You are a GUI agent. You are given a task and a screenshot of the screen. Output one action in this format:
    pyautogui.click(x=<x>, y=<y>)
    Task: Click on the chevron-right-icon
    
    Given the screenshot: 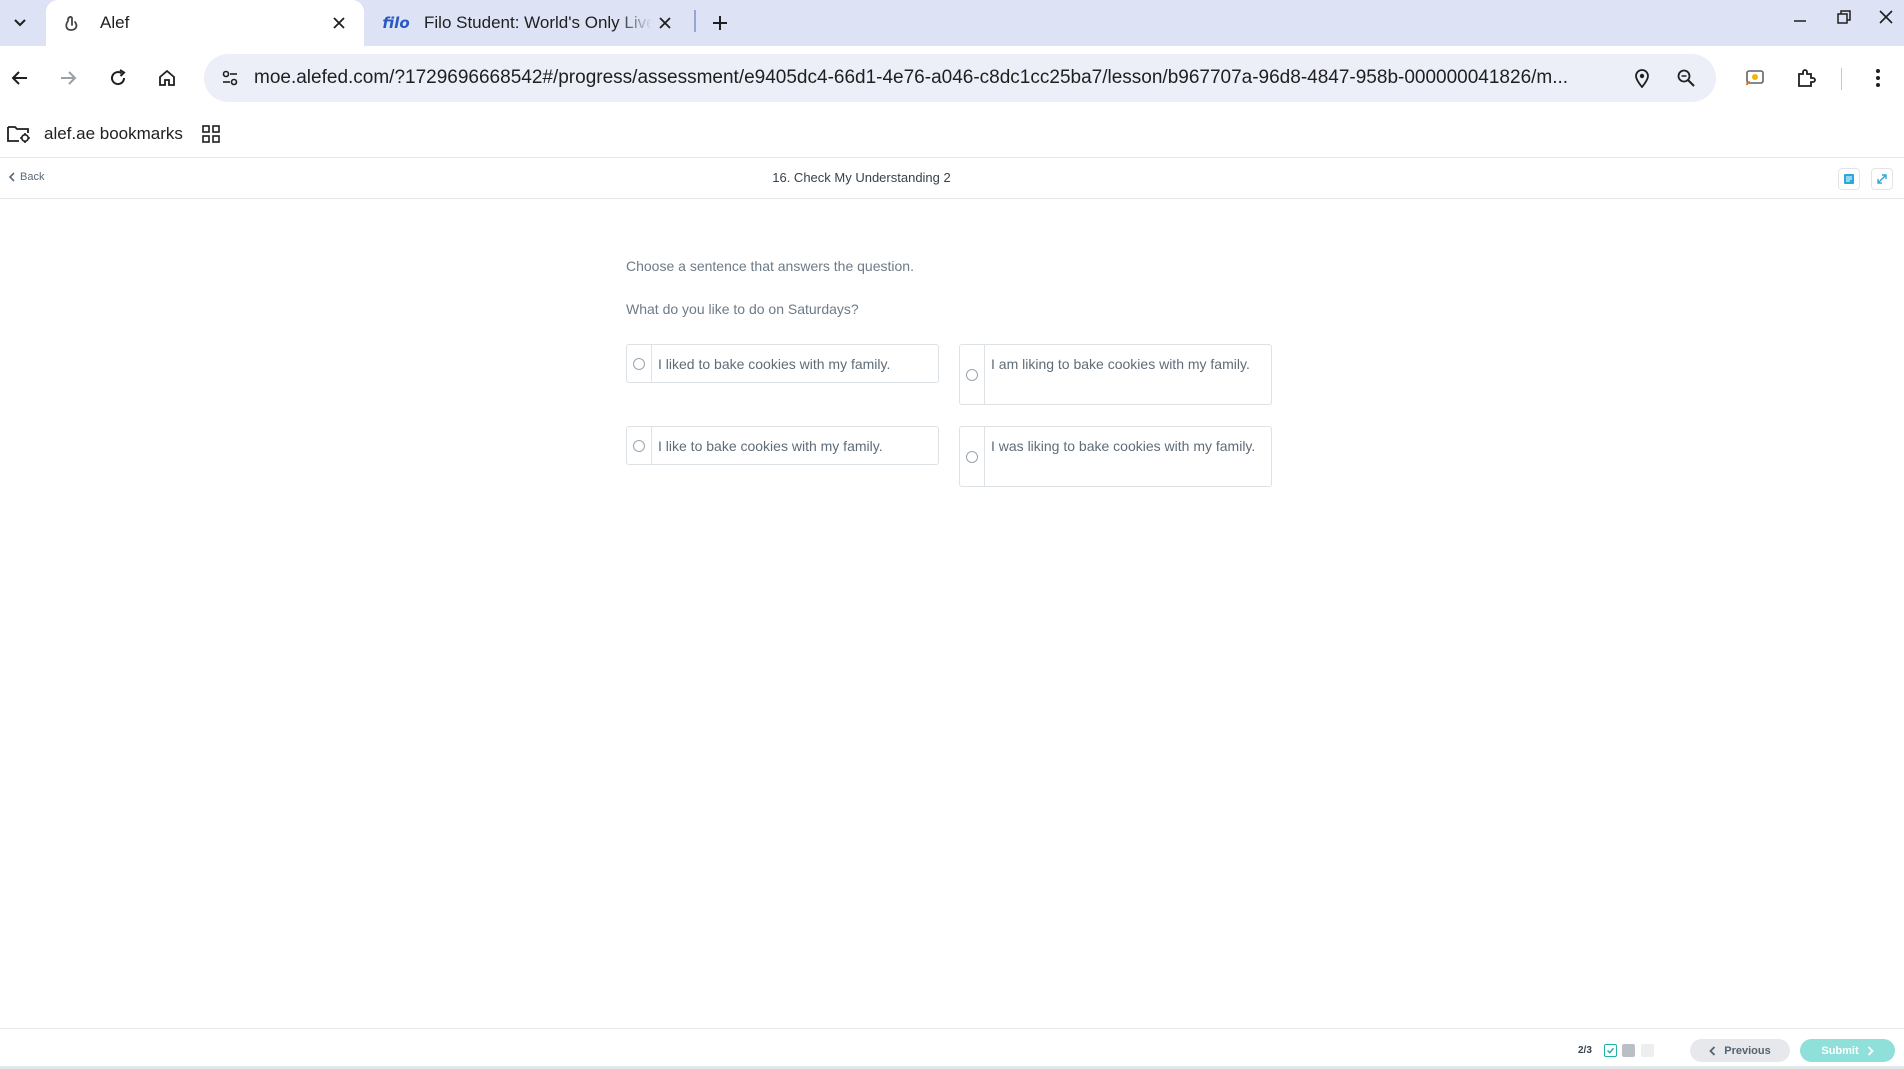 What is the action you would take?
    pyautogui.click(x=1870, y=1050)
    